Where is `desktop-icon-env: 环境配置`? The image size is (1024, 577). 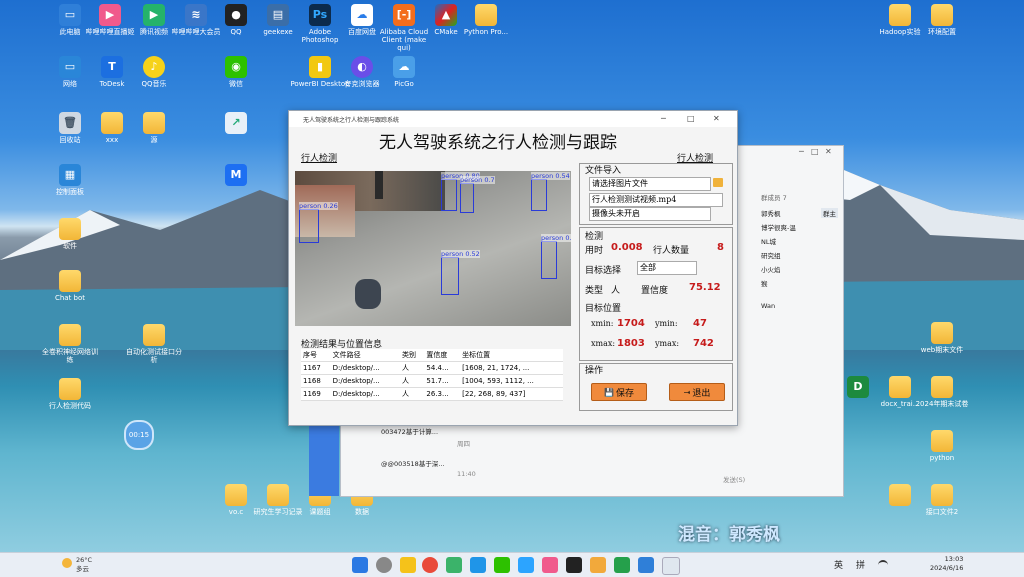
desktop-icon-env: 环境配置 is located at coordinates (942, 20).